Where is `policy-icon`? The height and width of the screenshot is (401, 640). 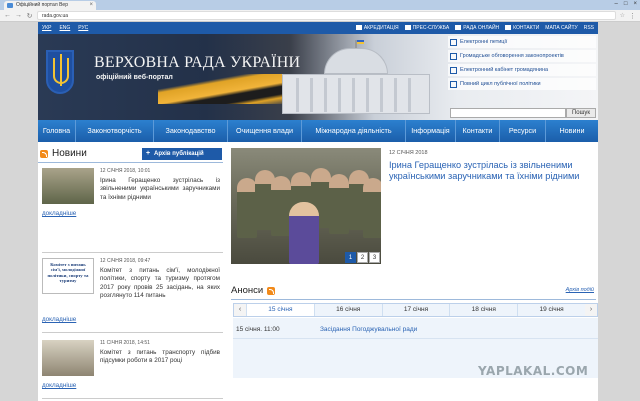 policy-icon is located at coordinates (453, 84).